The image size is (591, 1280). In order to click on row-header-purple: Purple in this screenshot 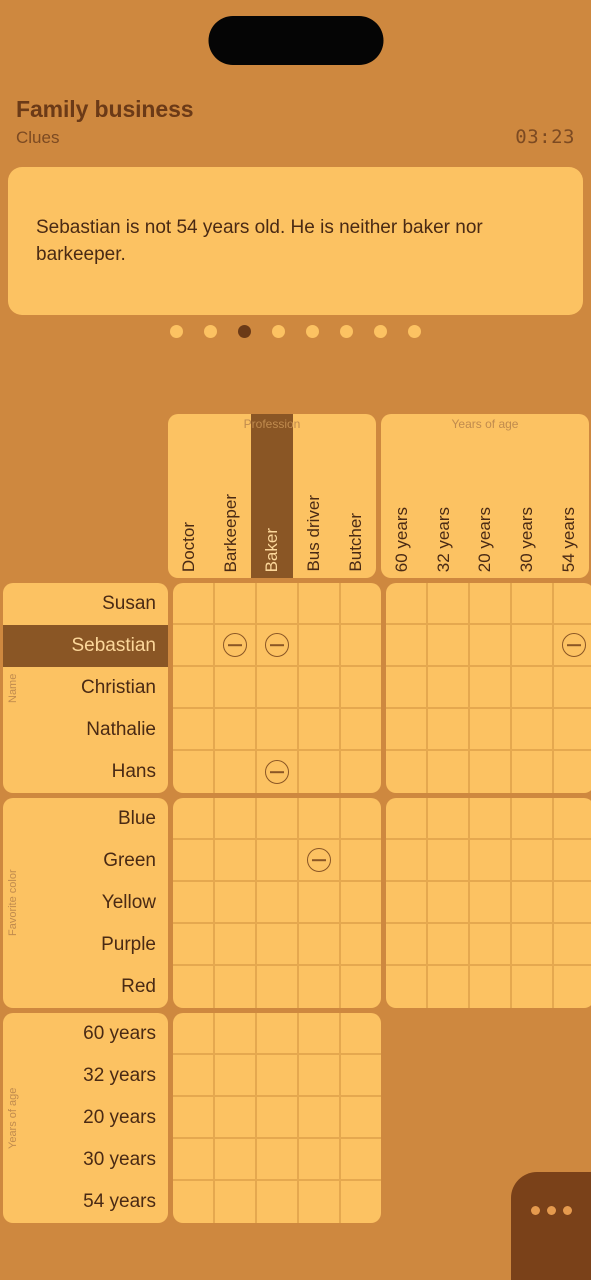, I will do `click(85, 945)`.